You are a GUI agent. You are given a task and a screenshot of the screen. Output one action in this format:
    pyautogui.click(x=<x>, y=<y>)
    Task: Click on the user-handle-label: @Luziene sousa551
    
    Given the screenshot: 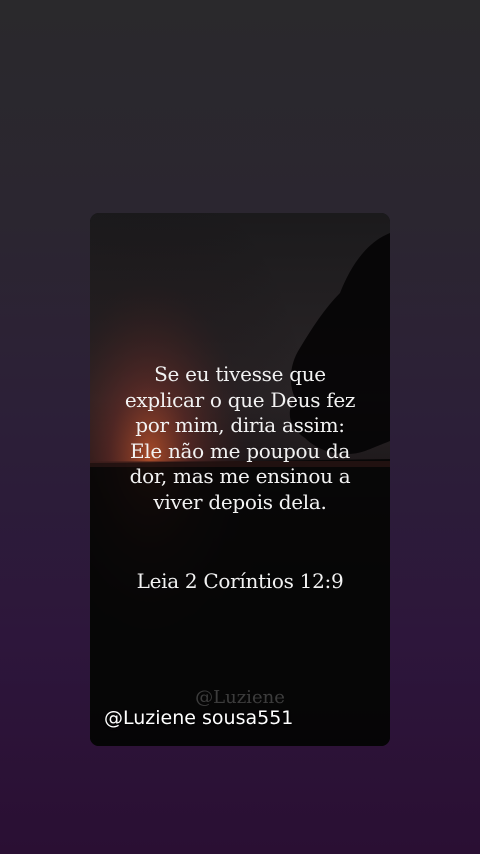 What is the action you would take?
    pyautogui.click(x=198, y=718)
    